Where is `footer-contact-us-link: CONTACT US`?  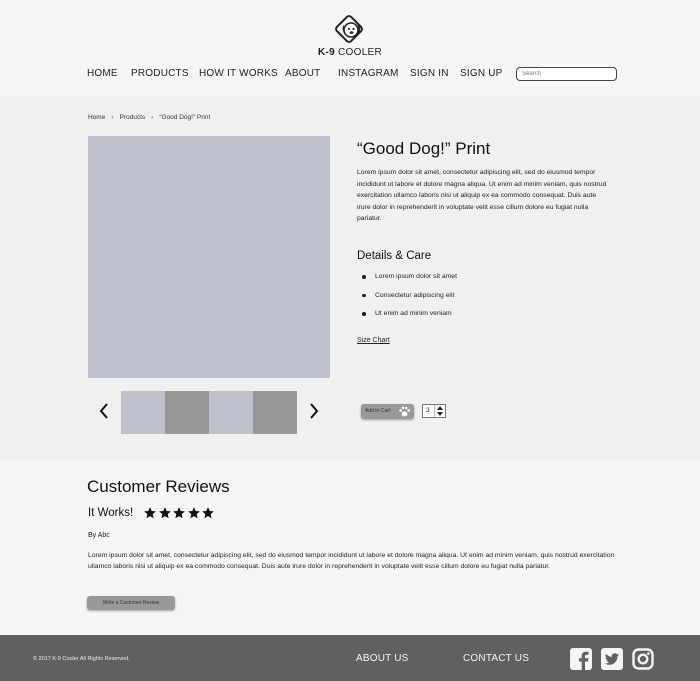
footer-contact-us-link: CONTACT US is located at coordinates (496, 658).